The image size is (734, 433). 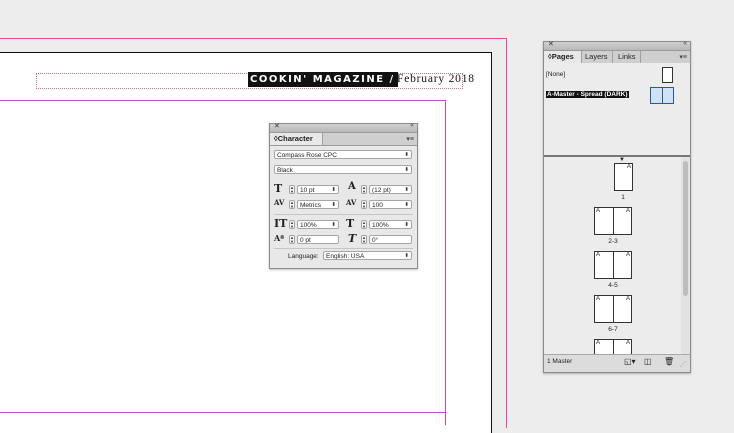 What do you see at coordinates (307, 155) in the screenshot?
I see `font-family-value: Compass Rose CPC` at bounding box center [307, 155].